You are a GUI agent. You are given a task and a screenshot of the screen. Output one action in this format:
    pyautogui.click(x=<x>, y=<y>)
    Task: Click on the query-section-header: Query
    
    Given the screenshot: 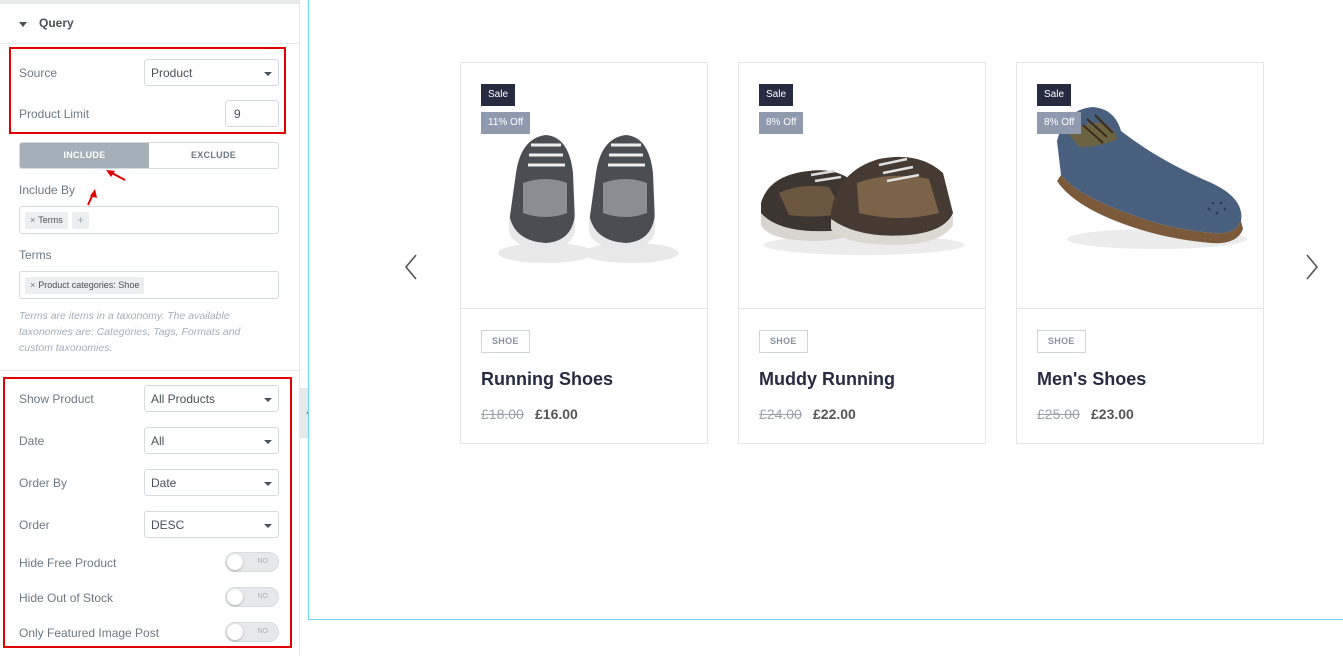 What is the action you would take?
    pyautogui.click(x=150, y=24)
    